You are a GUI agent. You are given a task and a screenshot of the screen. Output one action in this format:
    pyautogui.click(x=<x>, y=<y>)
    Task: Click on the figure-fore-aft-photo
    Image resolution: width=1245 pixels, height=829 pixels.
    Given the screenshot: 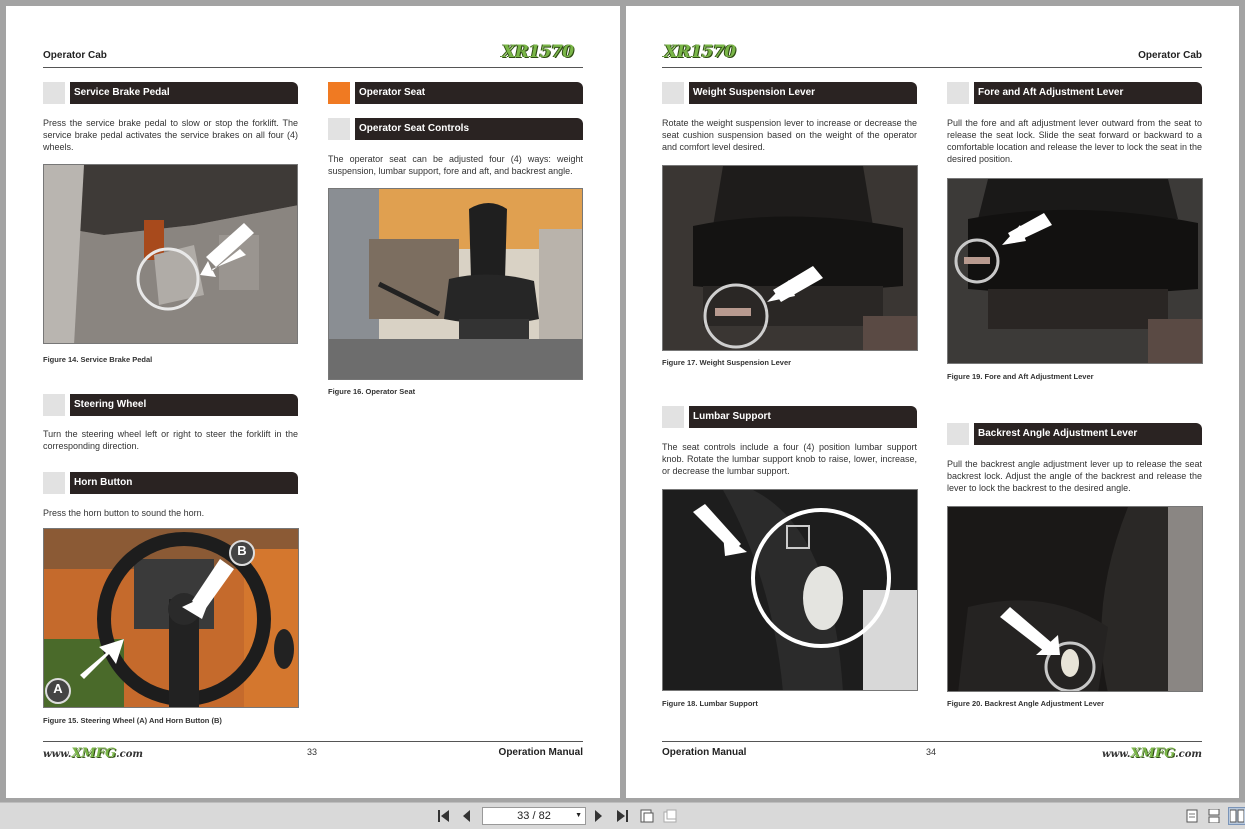 What is the action you would take?
    pyautogui.click(x=1075, y=271)
    